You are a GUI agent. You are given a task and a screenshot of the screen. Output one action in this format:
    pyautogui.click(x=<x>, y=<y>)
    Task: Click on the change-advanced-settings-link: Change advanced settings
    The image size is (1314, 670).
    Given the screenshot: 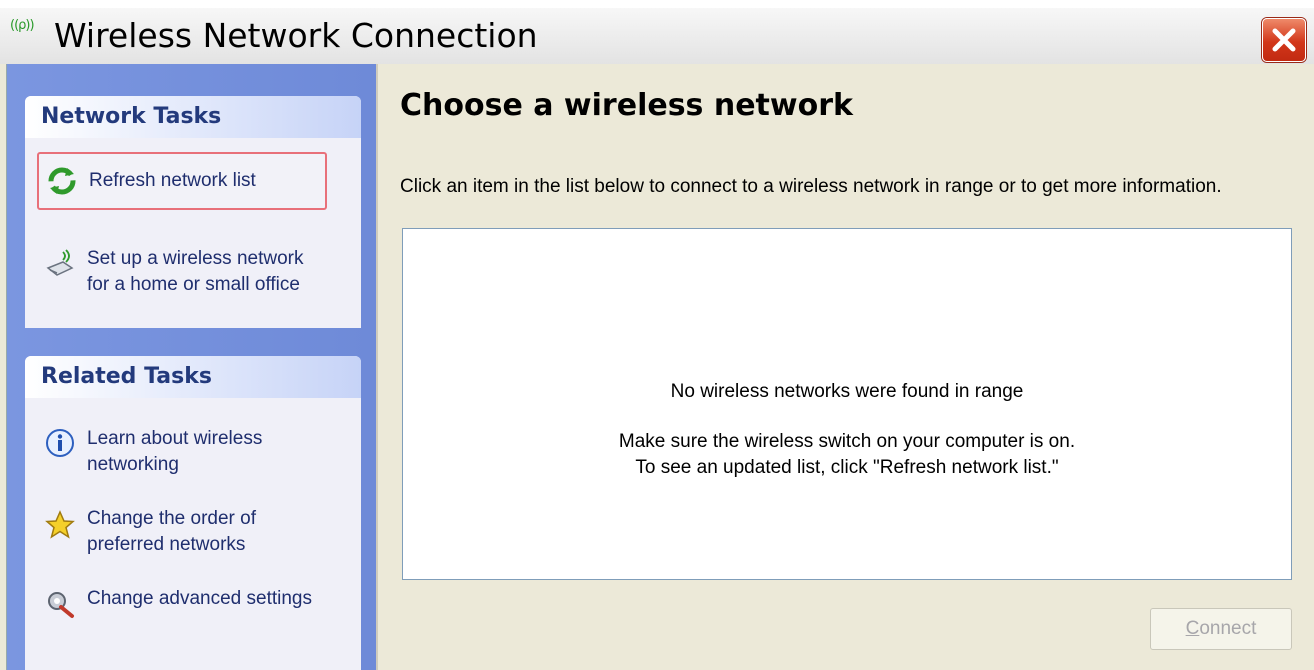 What is the action you would take?
    pyautogui.click(x=182, y=614)
    